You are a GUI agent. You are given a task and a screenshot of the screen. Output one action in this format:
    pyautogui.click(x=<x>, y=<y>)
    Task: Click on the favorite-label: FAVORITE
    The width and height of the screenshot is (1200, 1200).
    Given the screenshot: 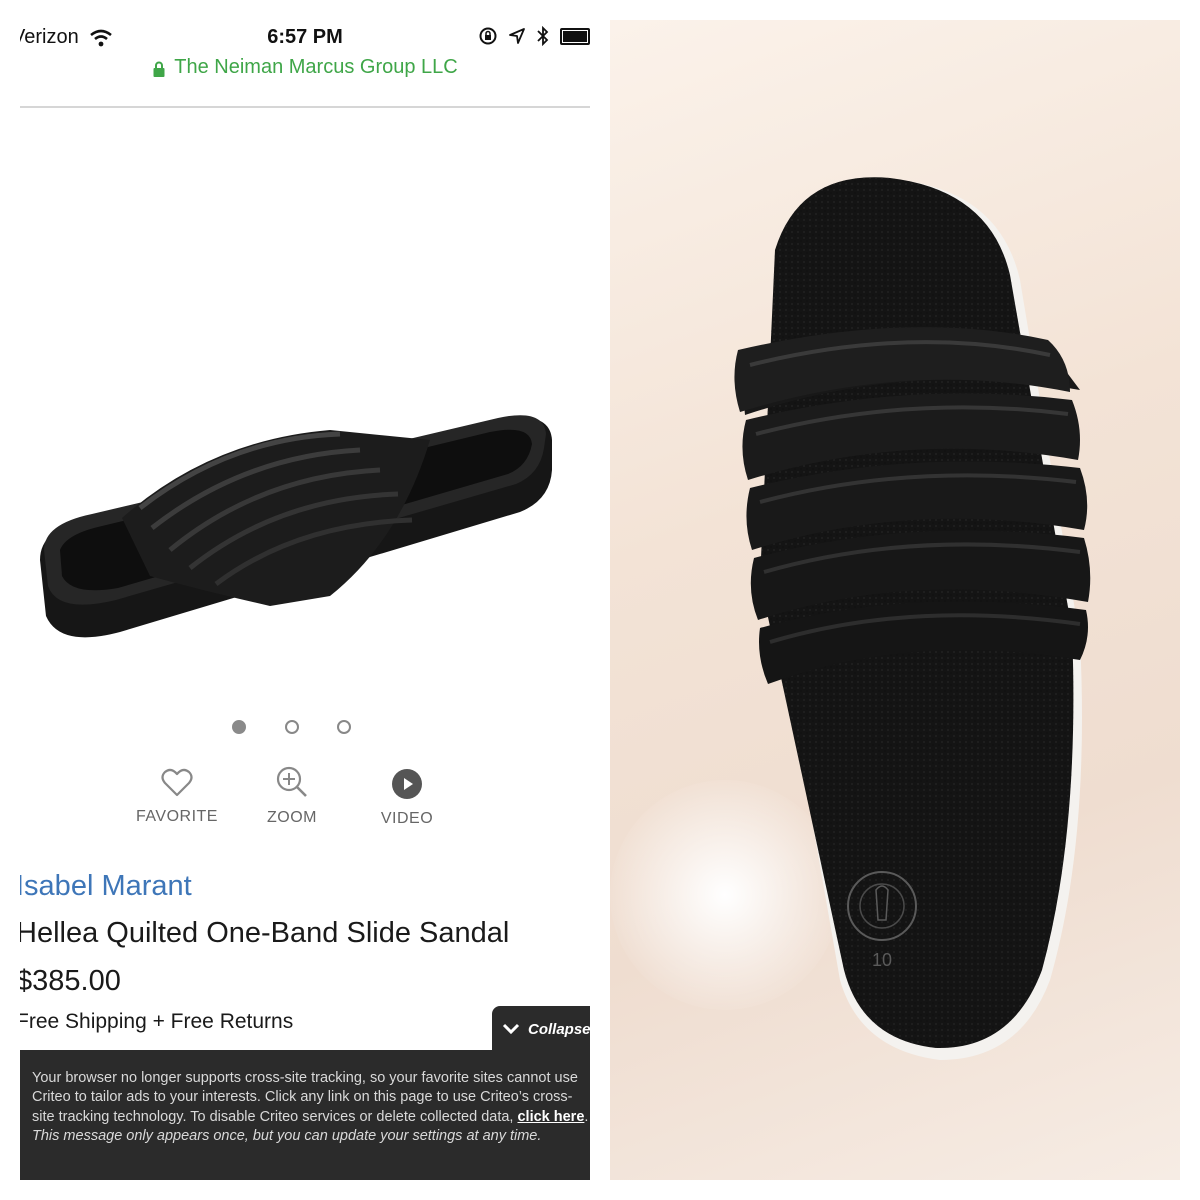 What is the action you would take?
    pyautogui.click(x=177, y=816)
    